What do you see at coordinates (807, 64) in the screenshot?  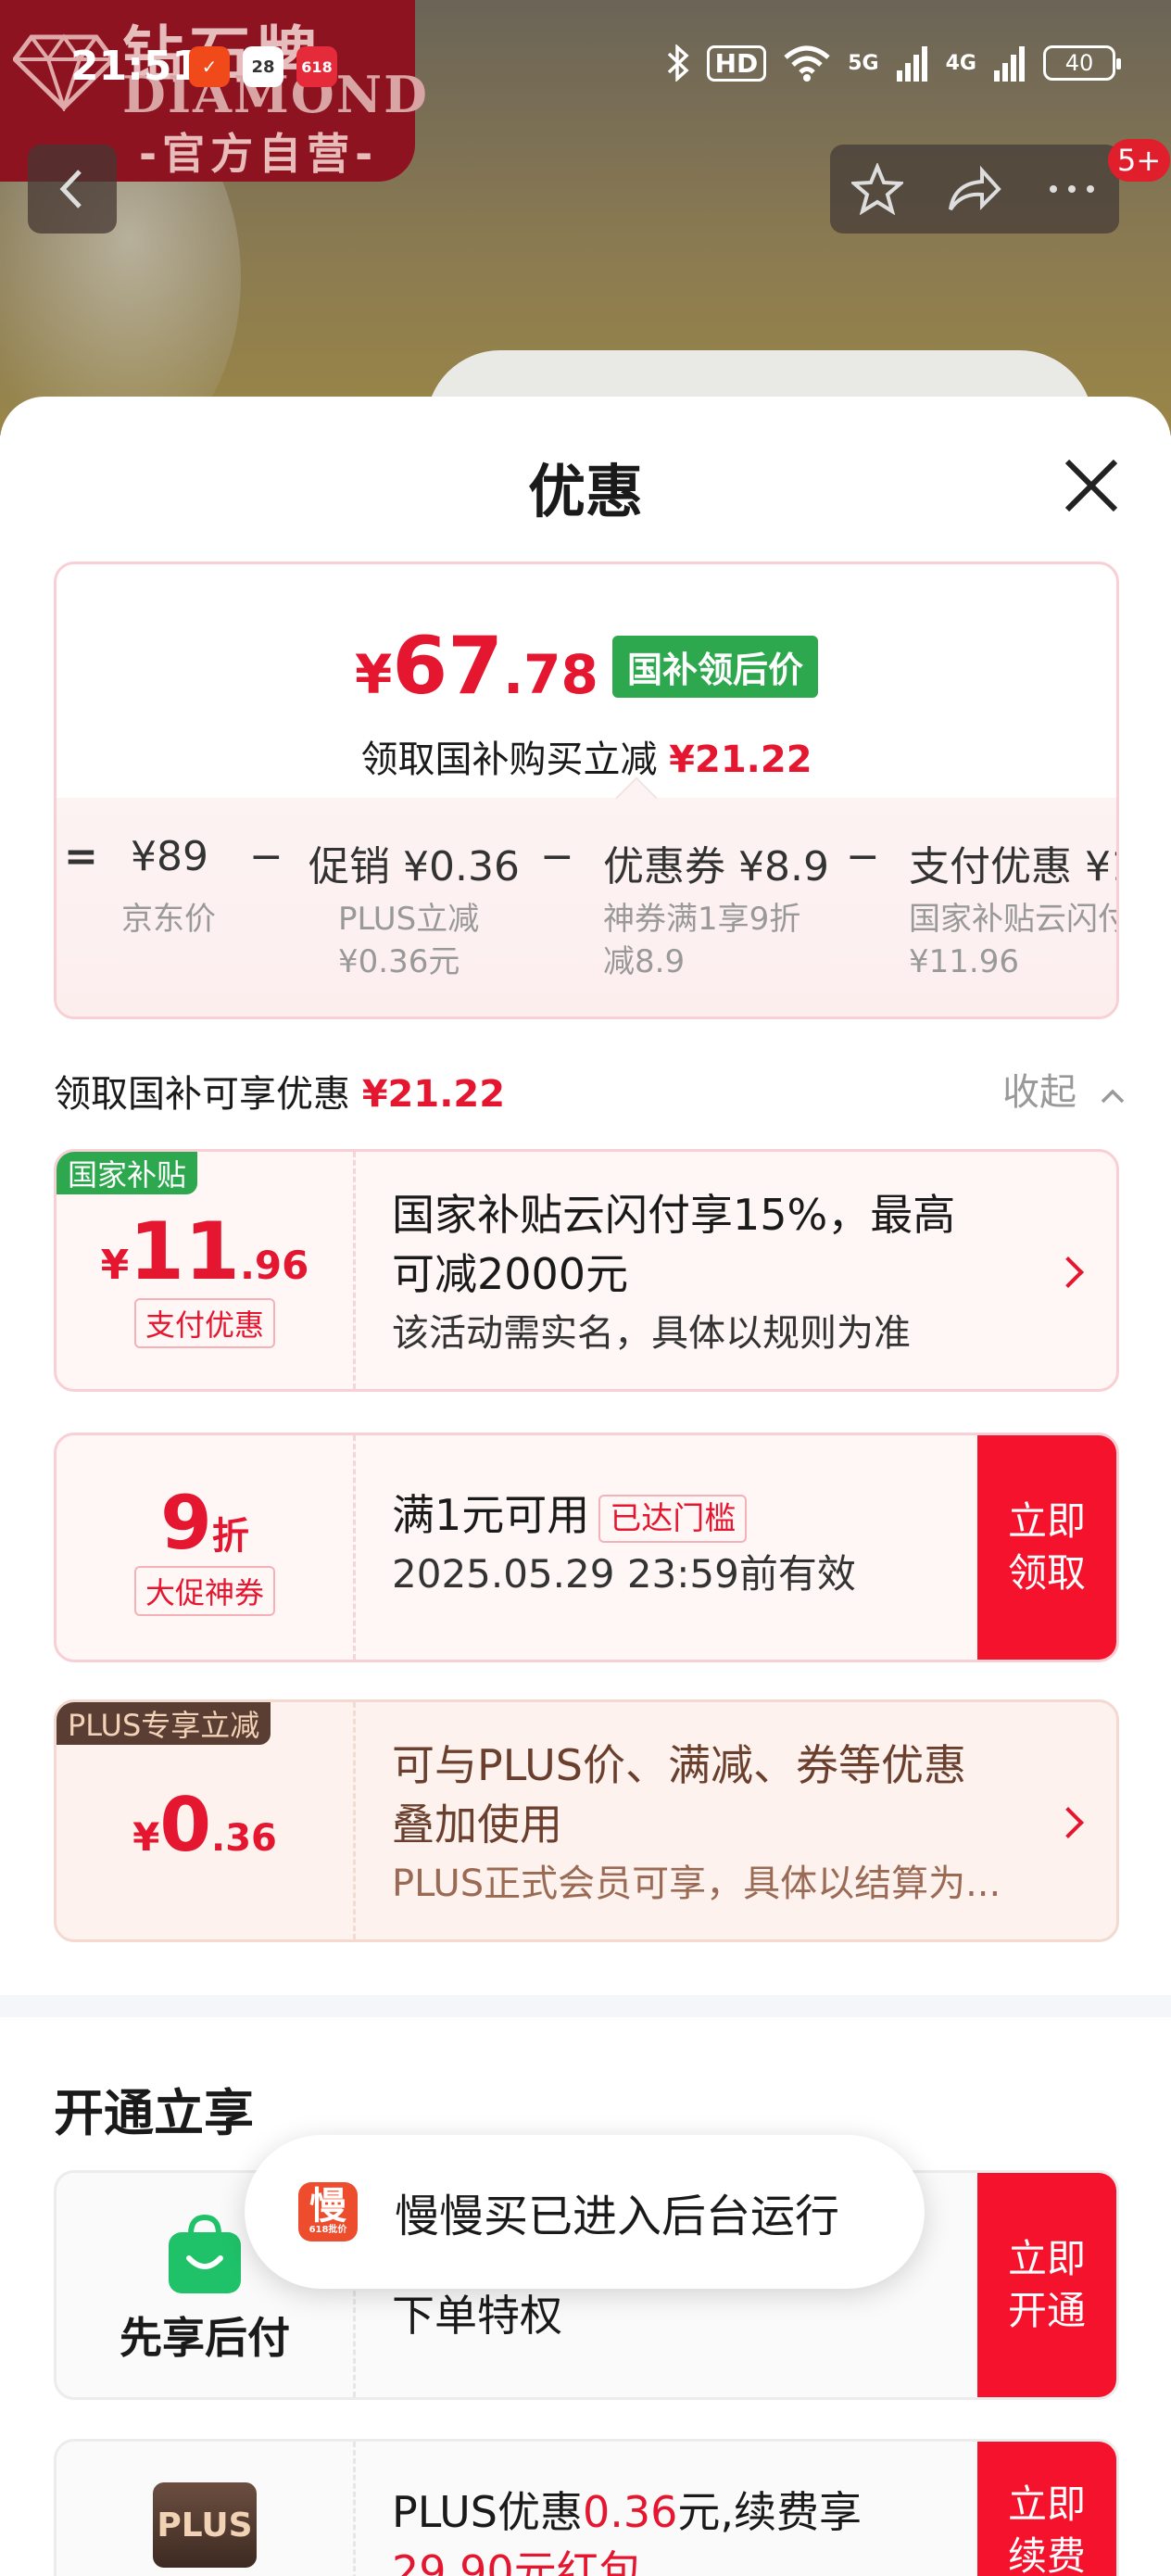 I see `wifi-icon` at bounding box center [807, 64].